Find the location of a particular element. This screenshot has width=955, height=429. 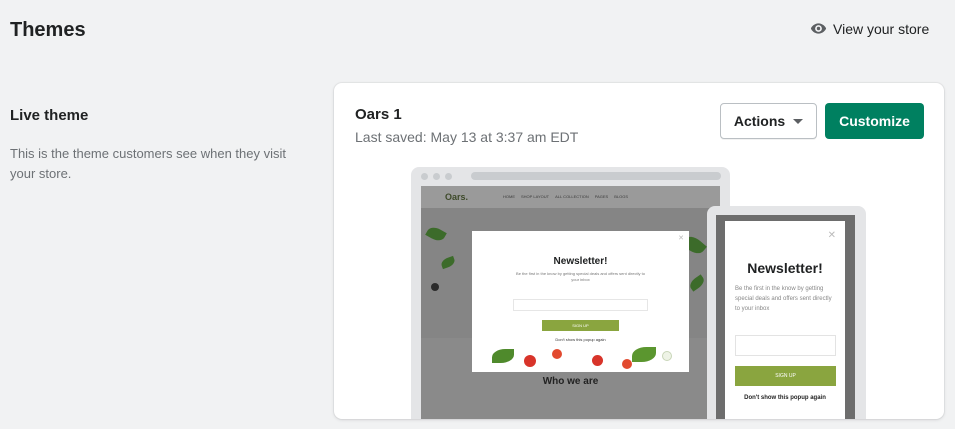

last-saved-text: Last saved: May 13 at 3:37 am EDT is located at coordinates (467, 137).